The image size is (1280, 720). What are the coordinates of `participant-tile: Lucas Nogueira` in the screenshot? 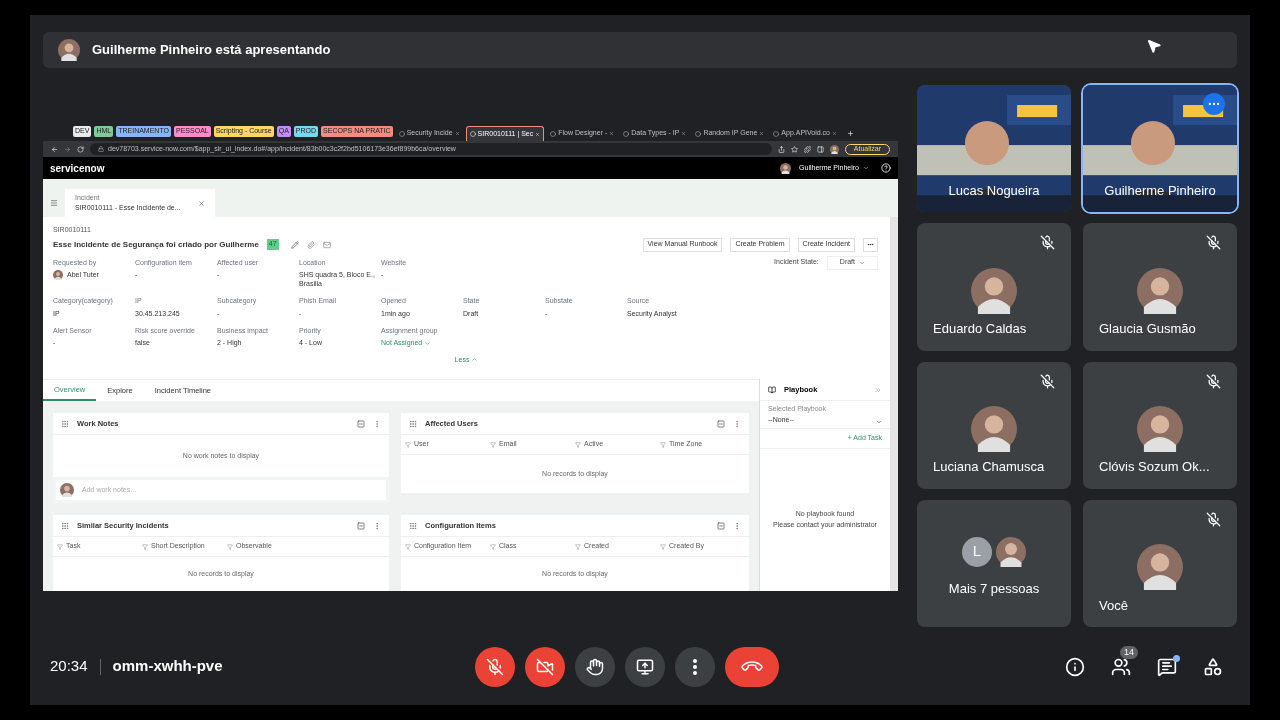 It's located at (994, 149).